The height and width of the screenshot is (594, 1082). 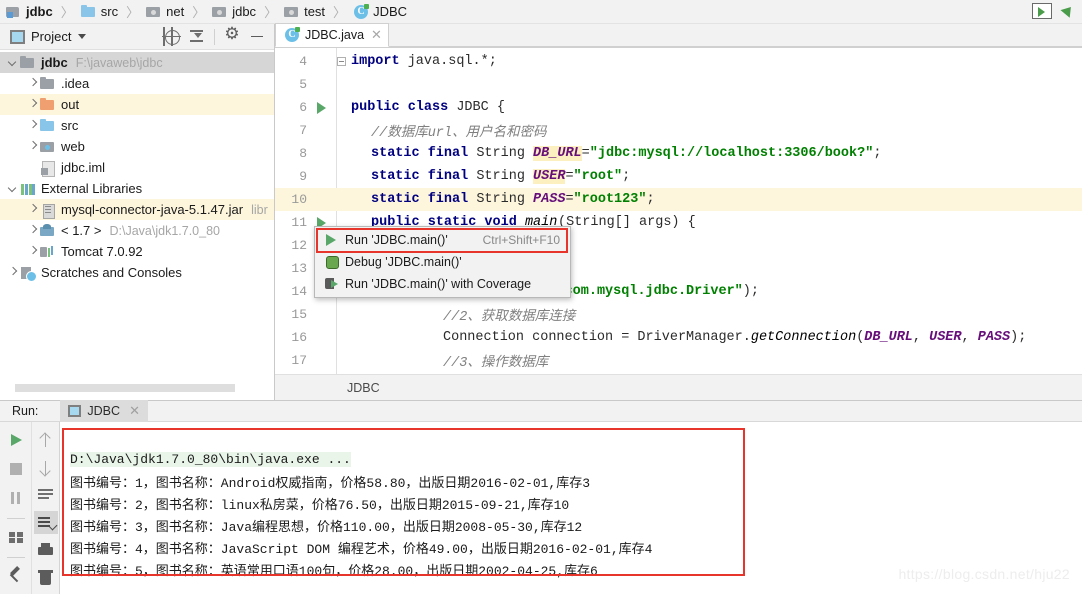 I want to click on breadcrumb-item-jdbc: jdbc, so click(x=29, y=12).